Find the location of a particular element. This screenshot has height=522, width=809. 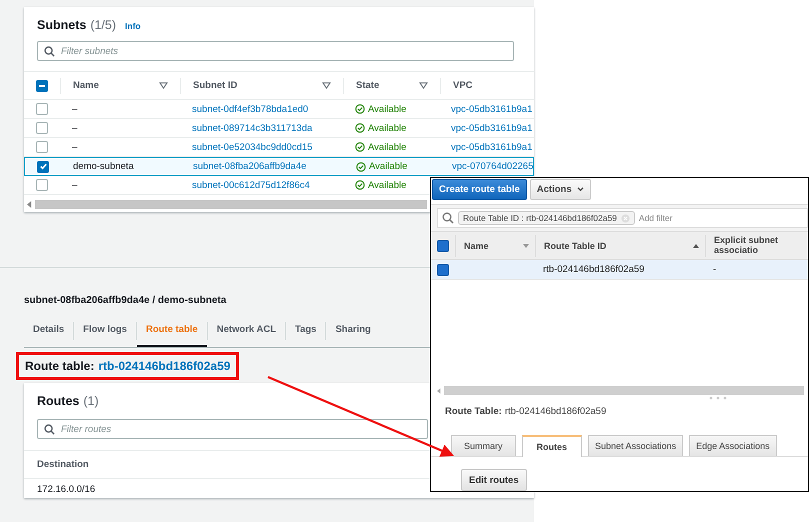

subnet-link: subnet-0df4ef3b78bda1ed0 is located at coordinates (250, 109).